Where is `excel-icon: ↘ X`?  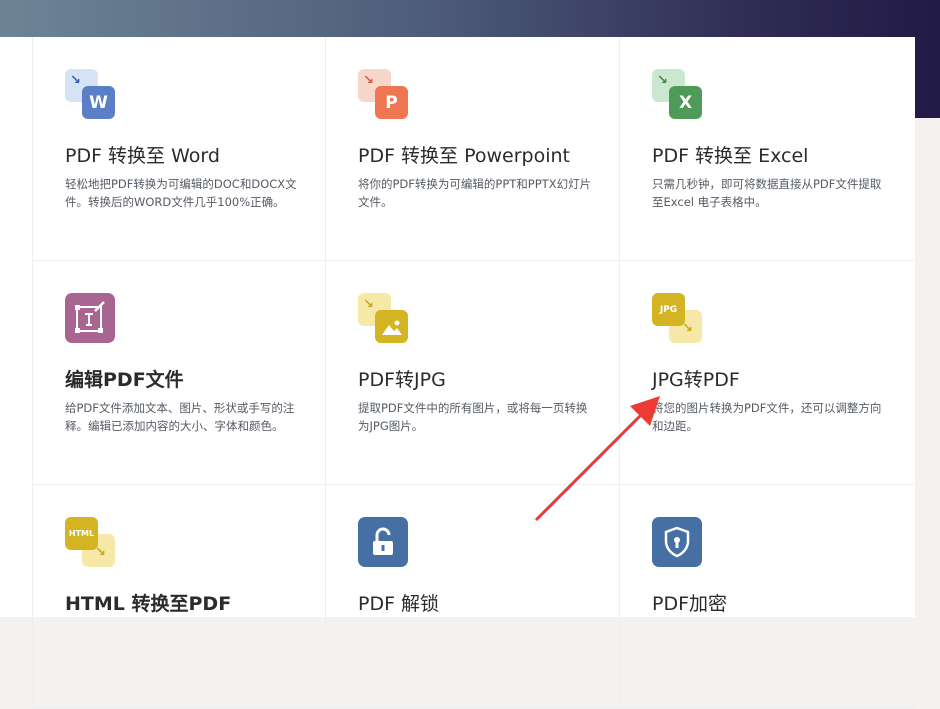 excel-icon: ↘ X is located at coordinates (678, 95).